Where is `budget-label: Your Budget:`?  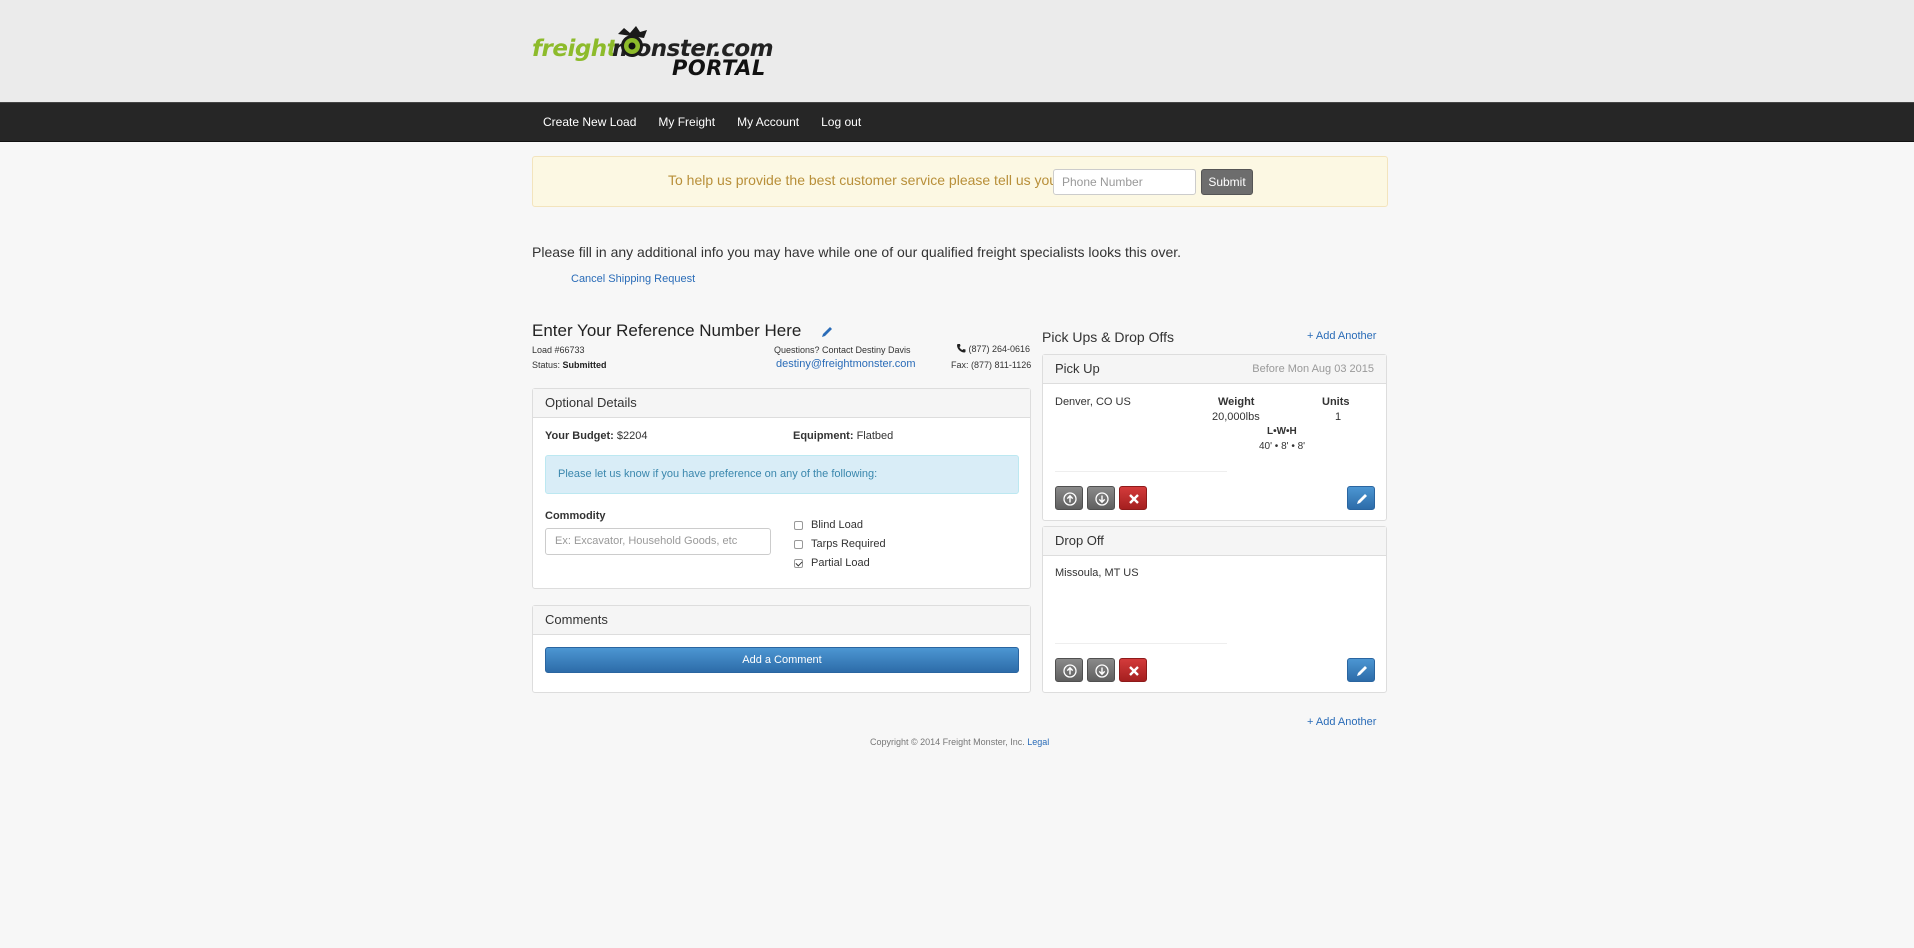
budget-label: Your Budget: is located at coordinates (579, 436).